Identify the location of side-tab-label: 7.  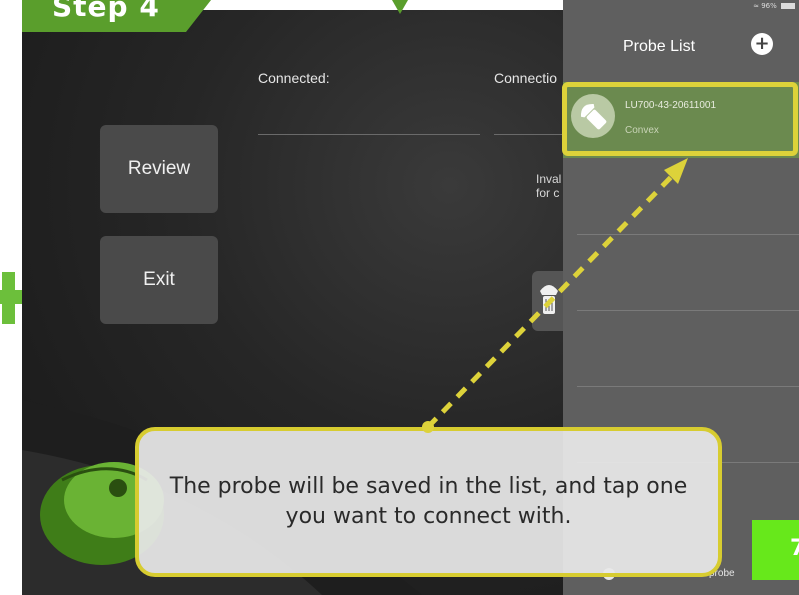
(794, 548).